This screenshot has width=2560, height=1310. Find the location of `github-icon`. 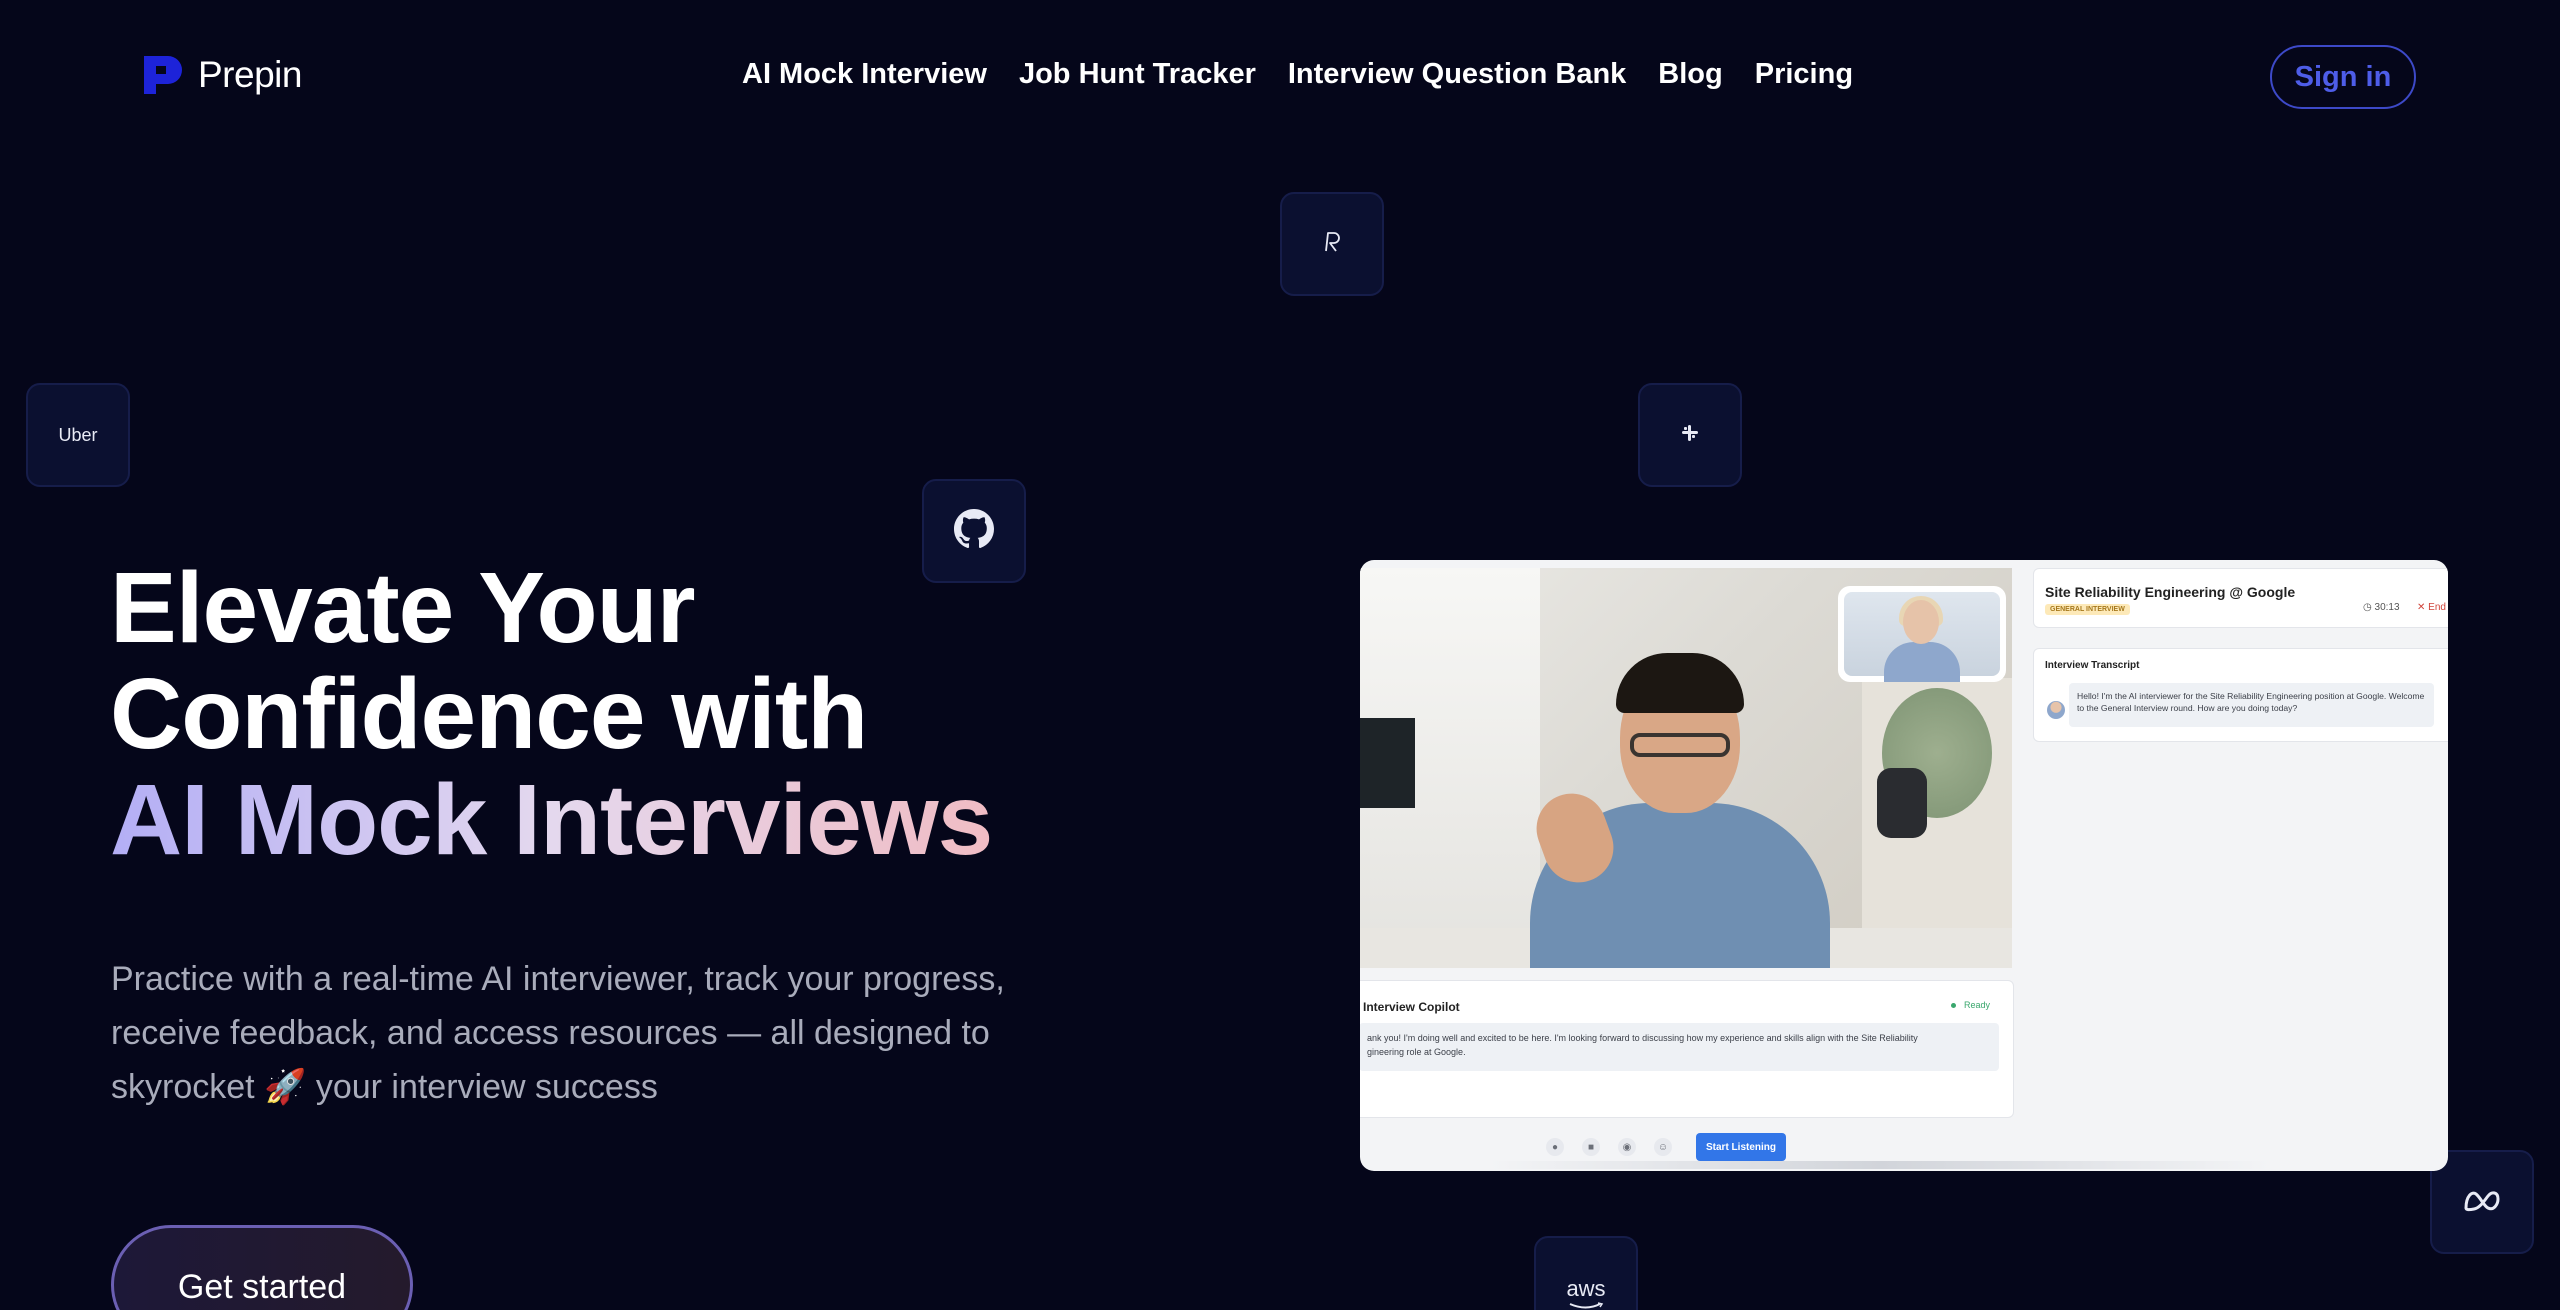

github-icon is located at coordinates (974, 531).